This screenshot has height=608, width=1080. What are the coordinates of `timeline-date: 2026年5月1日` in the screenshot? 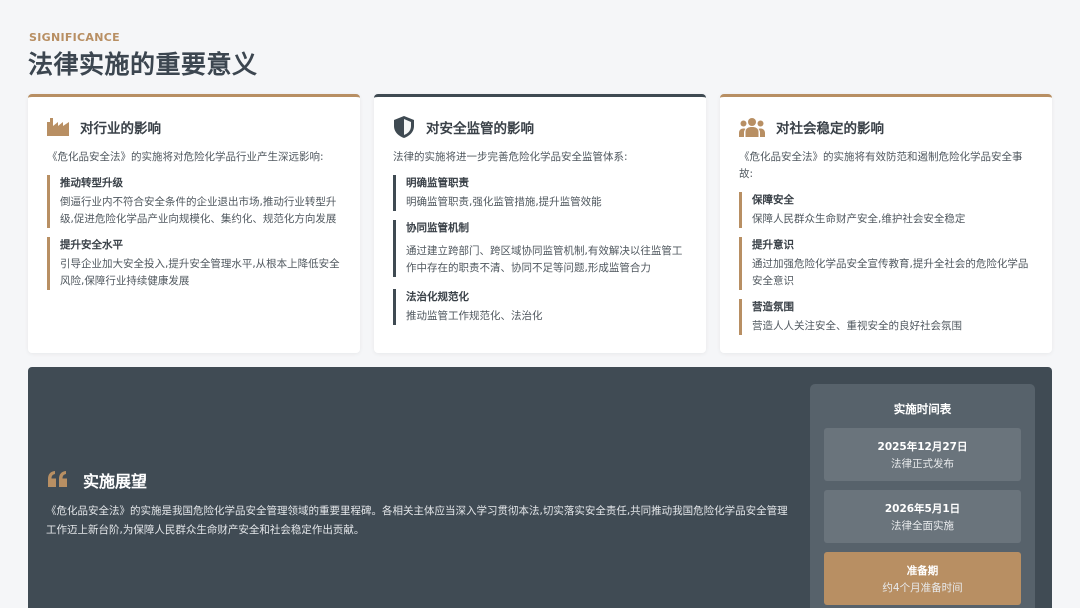 It's located at (922, 509).